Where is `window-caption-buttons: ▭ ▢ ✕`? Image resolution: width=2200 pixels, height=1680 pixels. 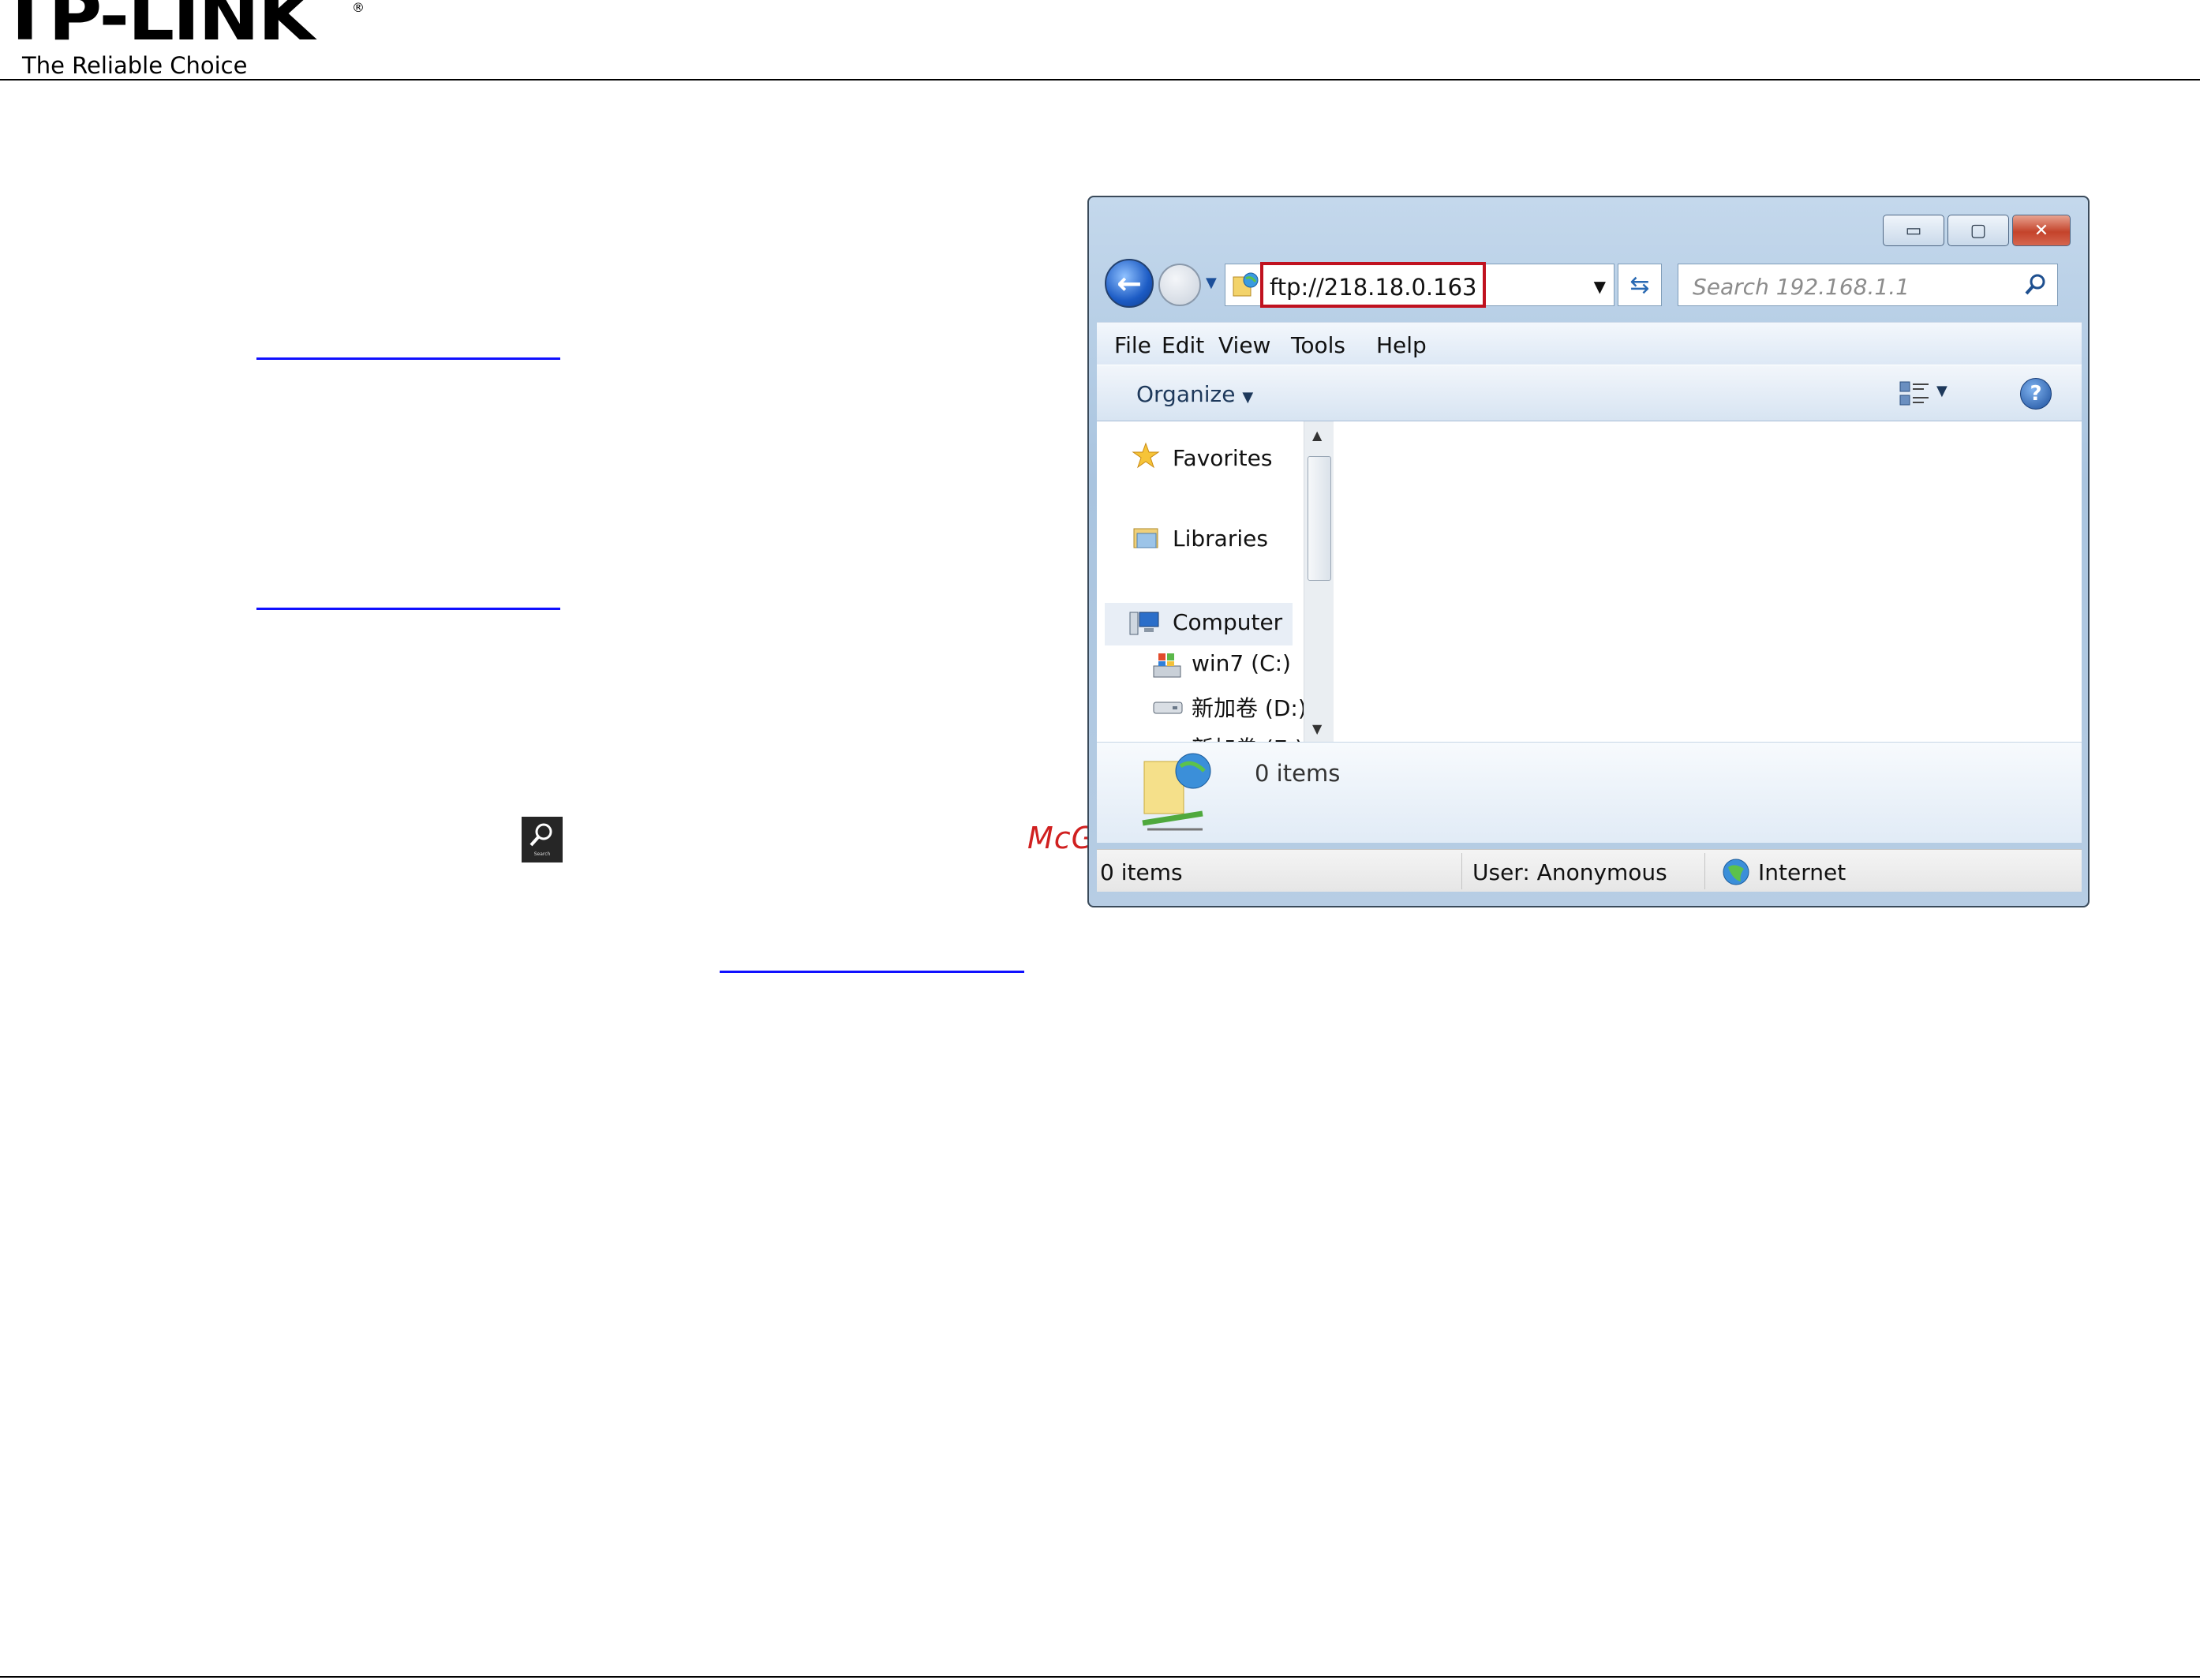
window-caption-buttons: ▭ ▢ ✕ is located at coordinates (1977, 230).